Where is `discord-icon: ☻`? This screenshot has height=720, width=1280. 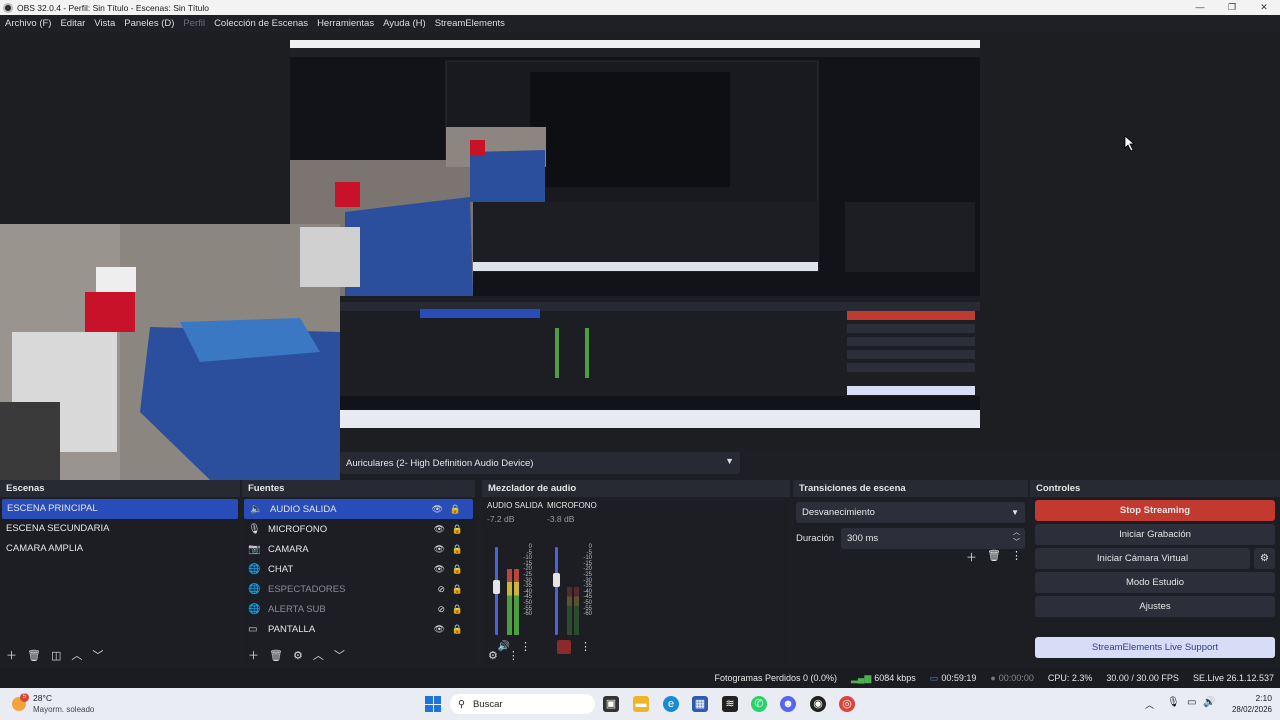 discord-icon: ☻ is located at coordinates (788, 704).